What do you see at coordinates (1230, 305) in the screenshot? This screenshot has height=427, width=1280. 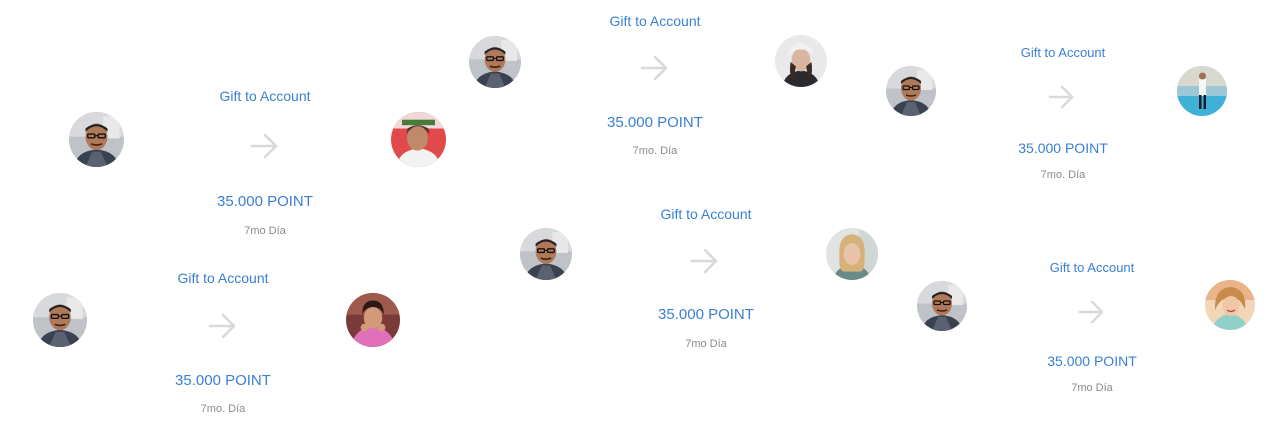 I see `woman-smiling-avatar` at bounding box center [1230, 305].